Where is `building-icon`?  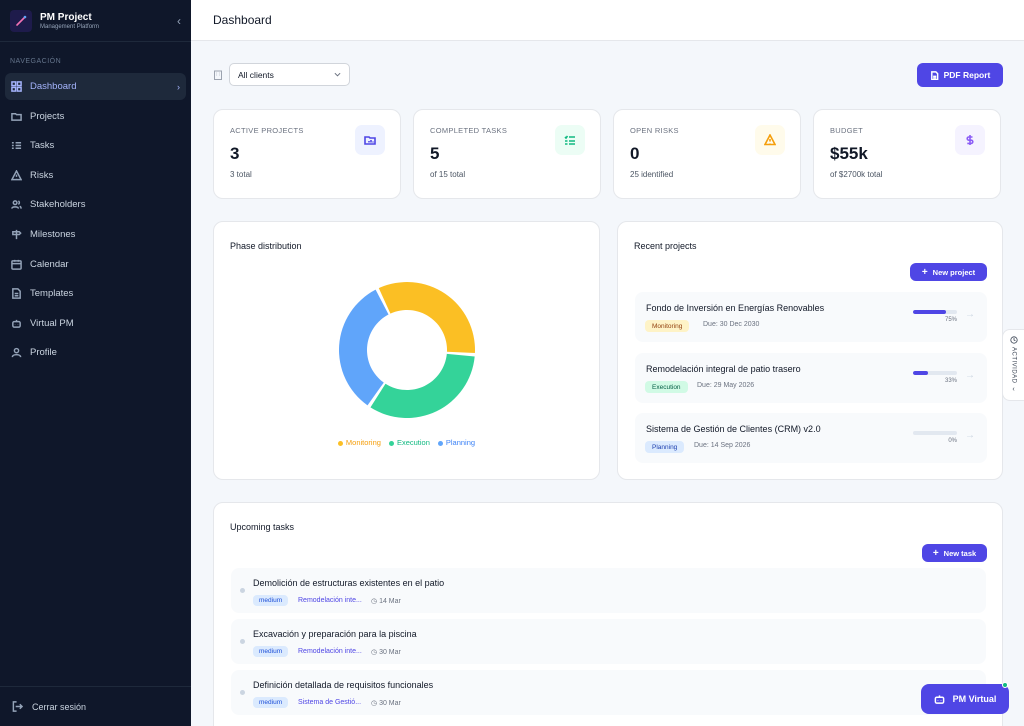
building-icon is located at coordinates (218, 75).